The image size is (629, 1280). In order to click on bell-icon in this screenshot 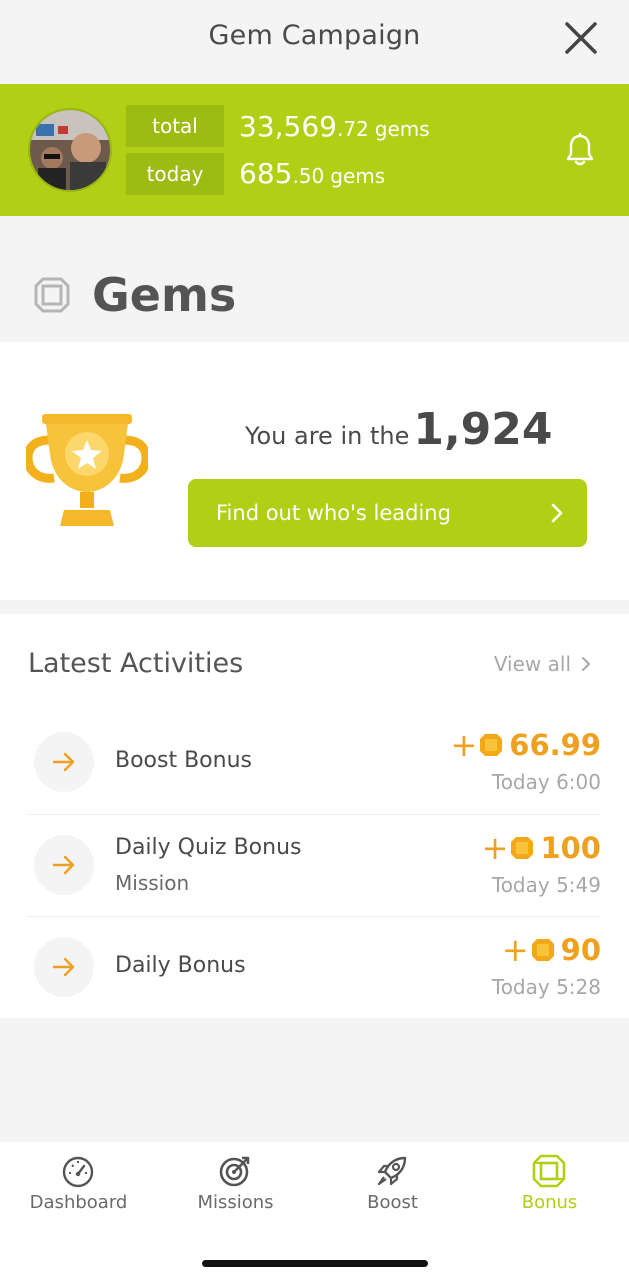, I will do `click(580, 150)`.